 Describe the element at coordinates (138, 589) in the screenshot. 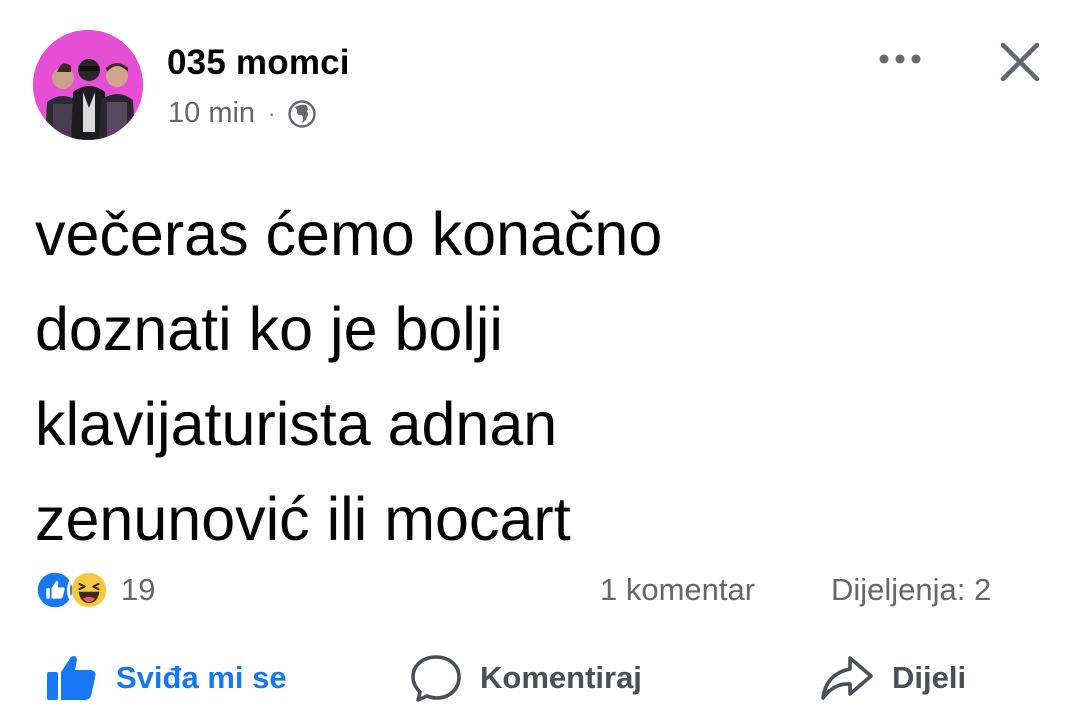

I see `reaction-count: 19` at that location.